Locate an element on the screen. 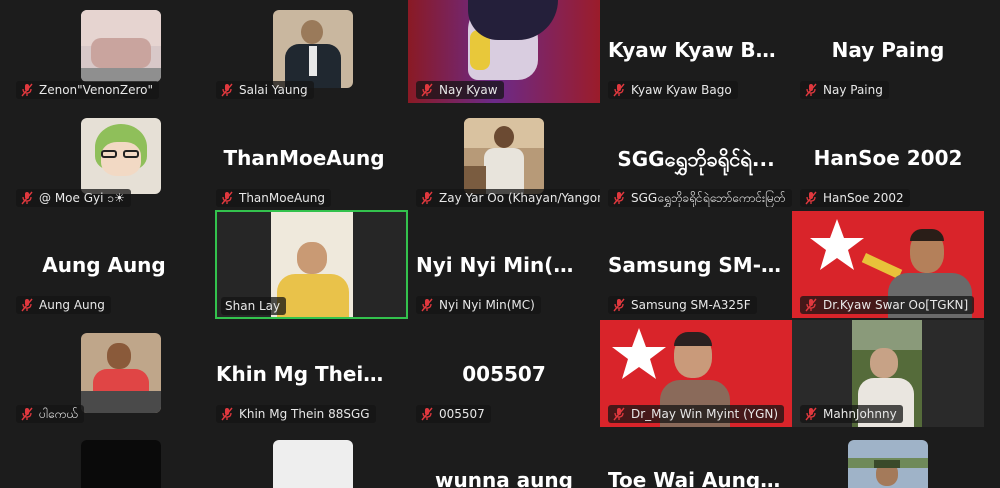  participant-name-label: Dr.Kyaw Swar Oo[TGKN] is located at coordinates (887, 305).